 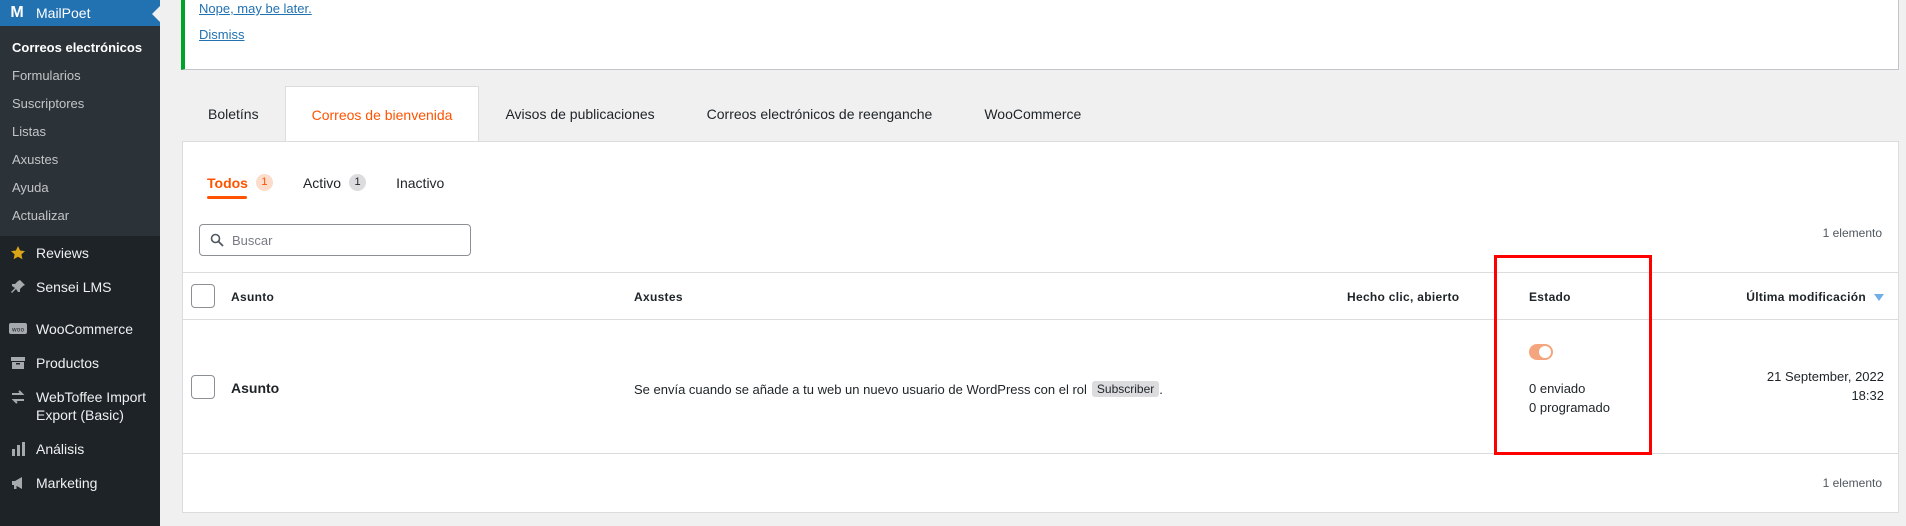 I want to click on status-highlight-box, so click(x=1573, y=355).